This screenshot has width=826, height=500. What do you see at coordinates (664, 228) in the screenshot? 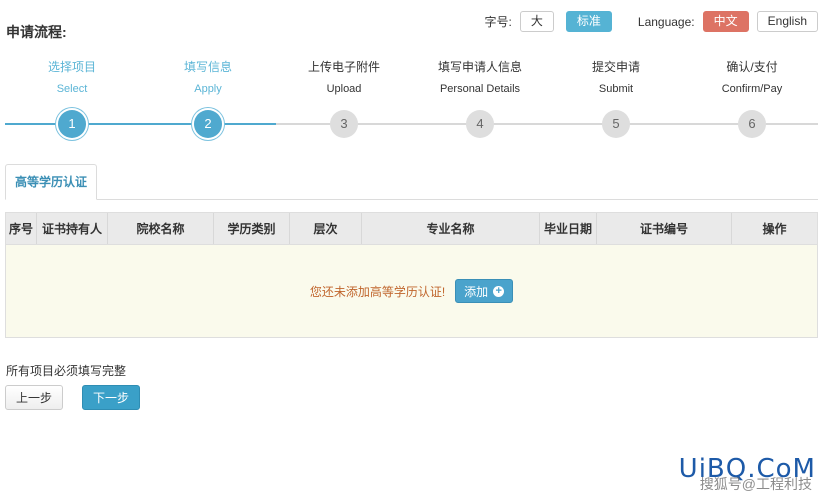
I see `column-header: 证书编号` at bounding box center [664, 228].